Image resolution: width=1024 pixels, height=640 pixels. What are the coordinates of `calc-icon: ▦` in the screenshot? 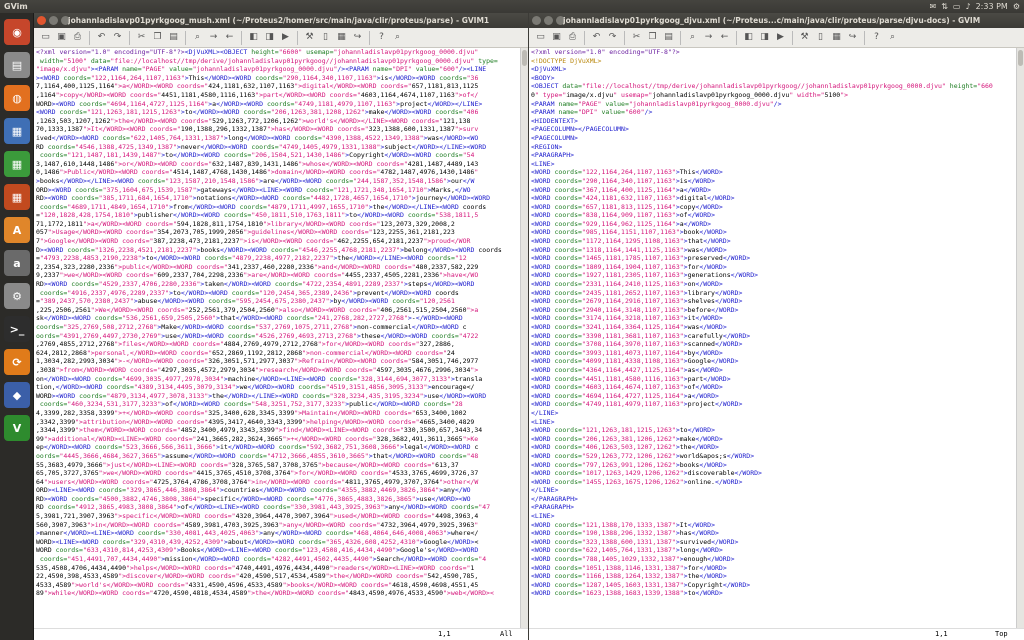 It's located at (17, 164).